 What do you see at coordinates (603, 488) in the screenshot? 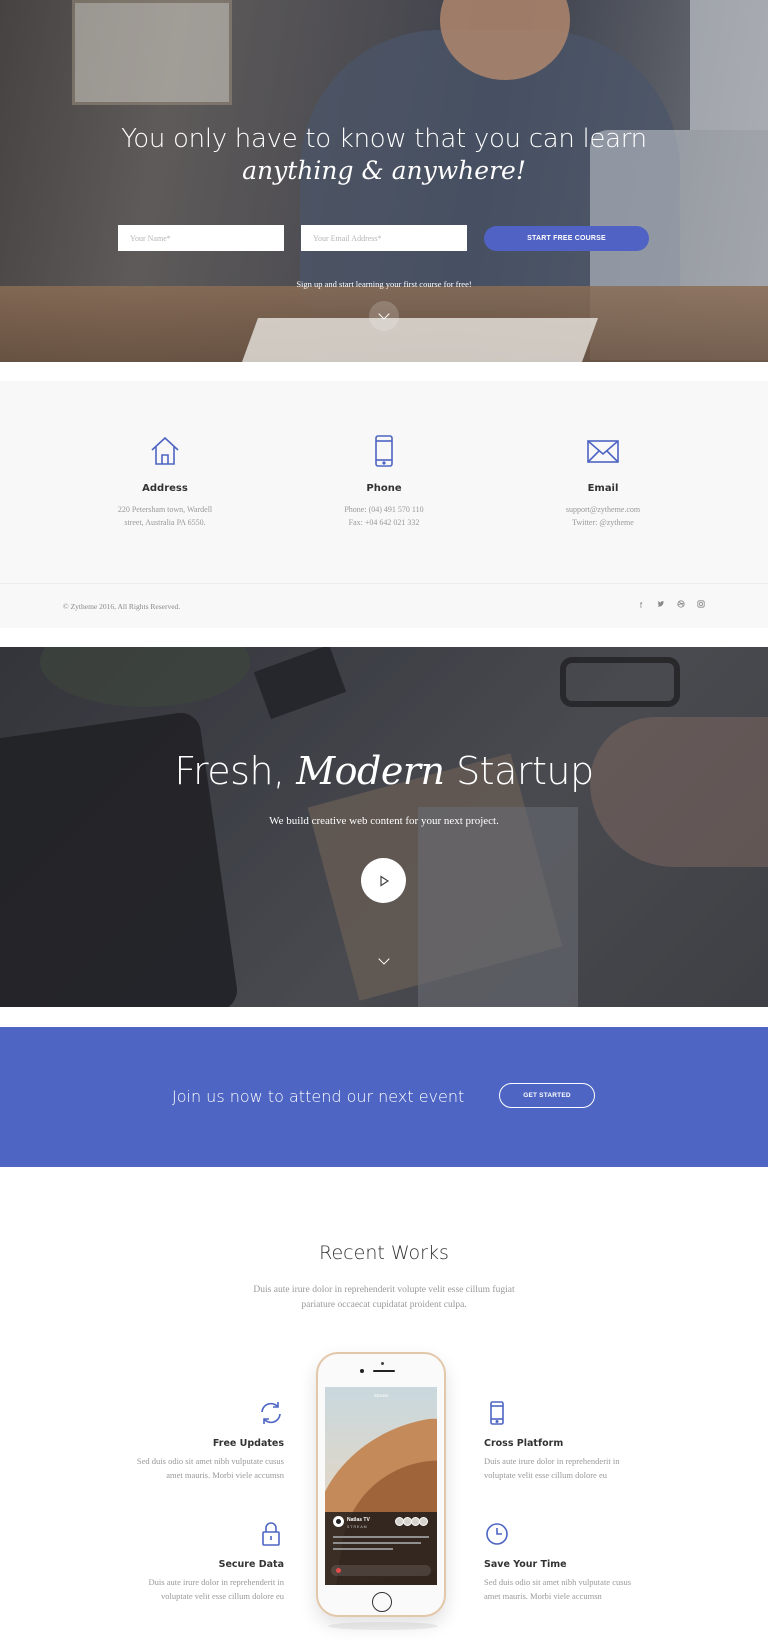
I see `contact-label: Email` at bounding box center [603, 488].